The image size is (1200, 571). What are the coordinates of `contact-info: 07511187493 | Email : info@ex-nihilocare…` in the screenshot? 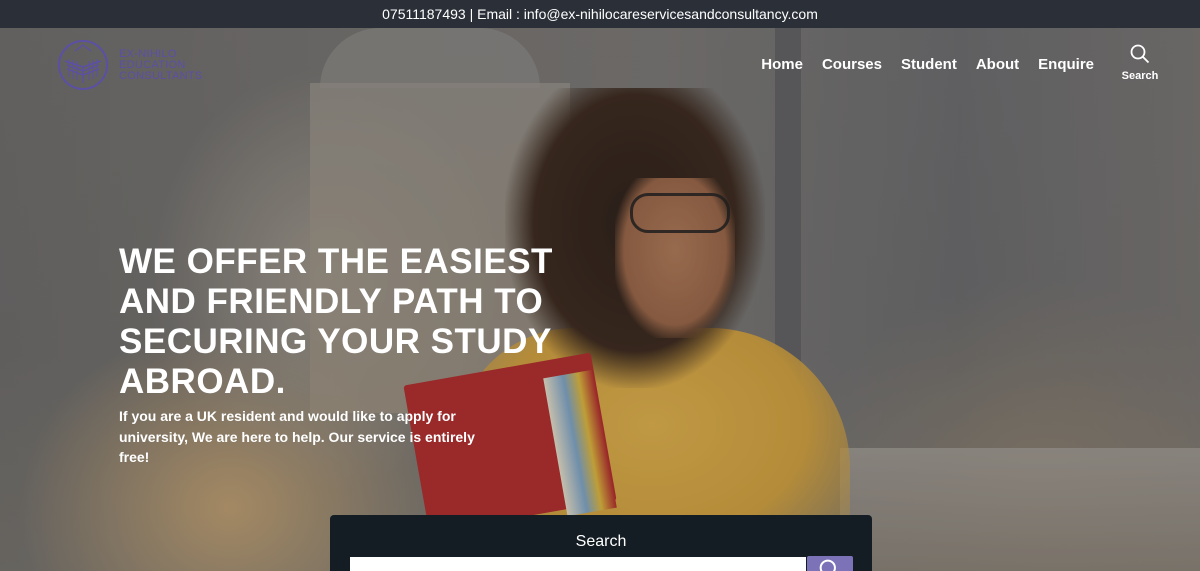 It's located at (600, 14).